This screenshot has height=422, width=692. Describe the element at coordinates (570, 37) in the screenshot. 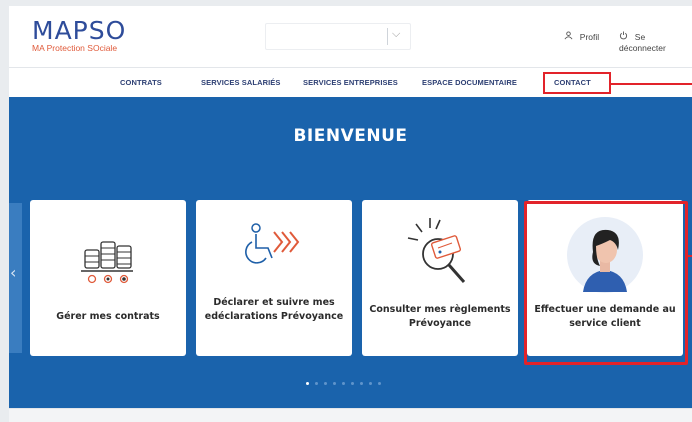

I see `user-icon` at that location.